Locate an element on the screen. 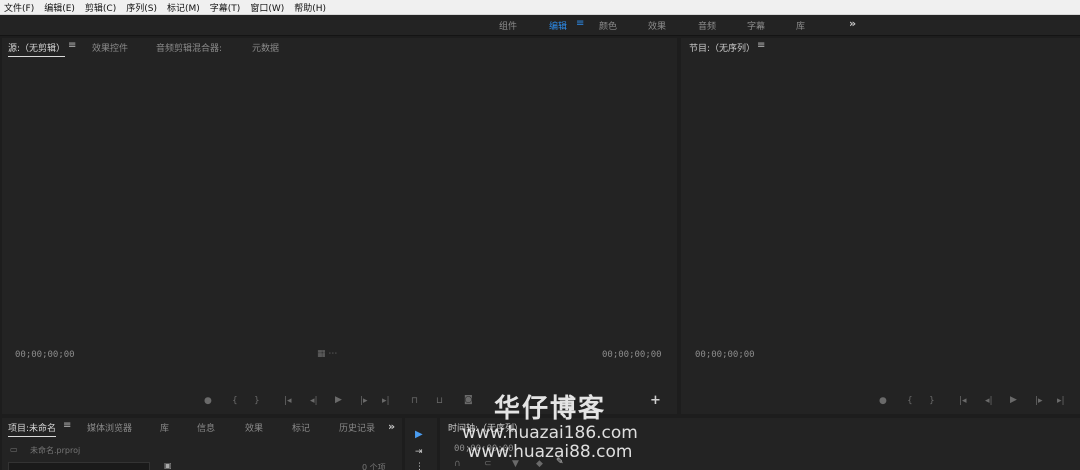 The image size is (1080, 470). project-panel-menu-icon: ≡ is located at coordinates (67, 425).